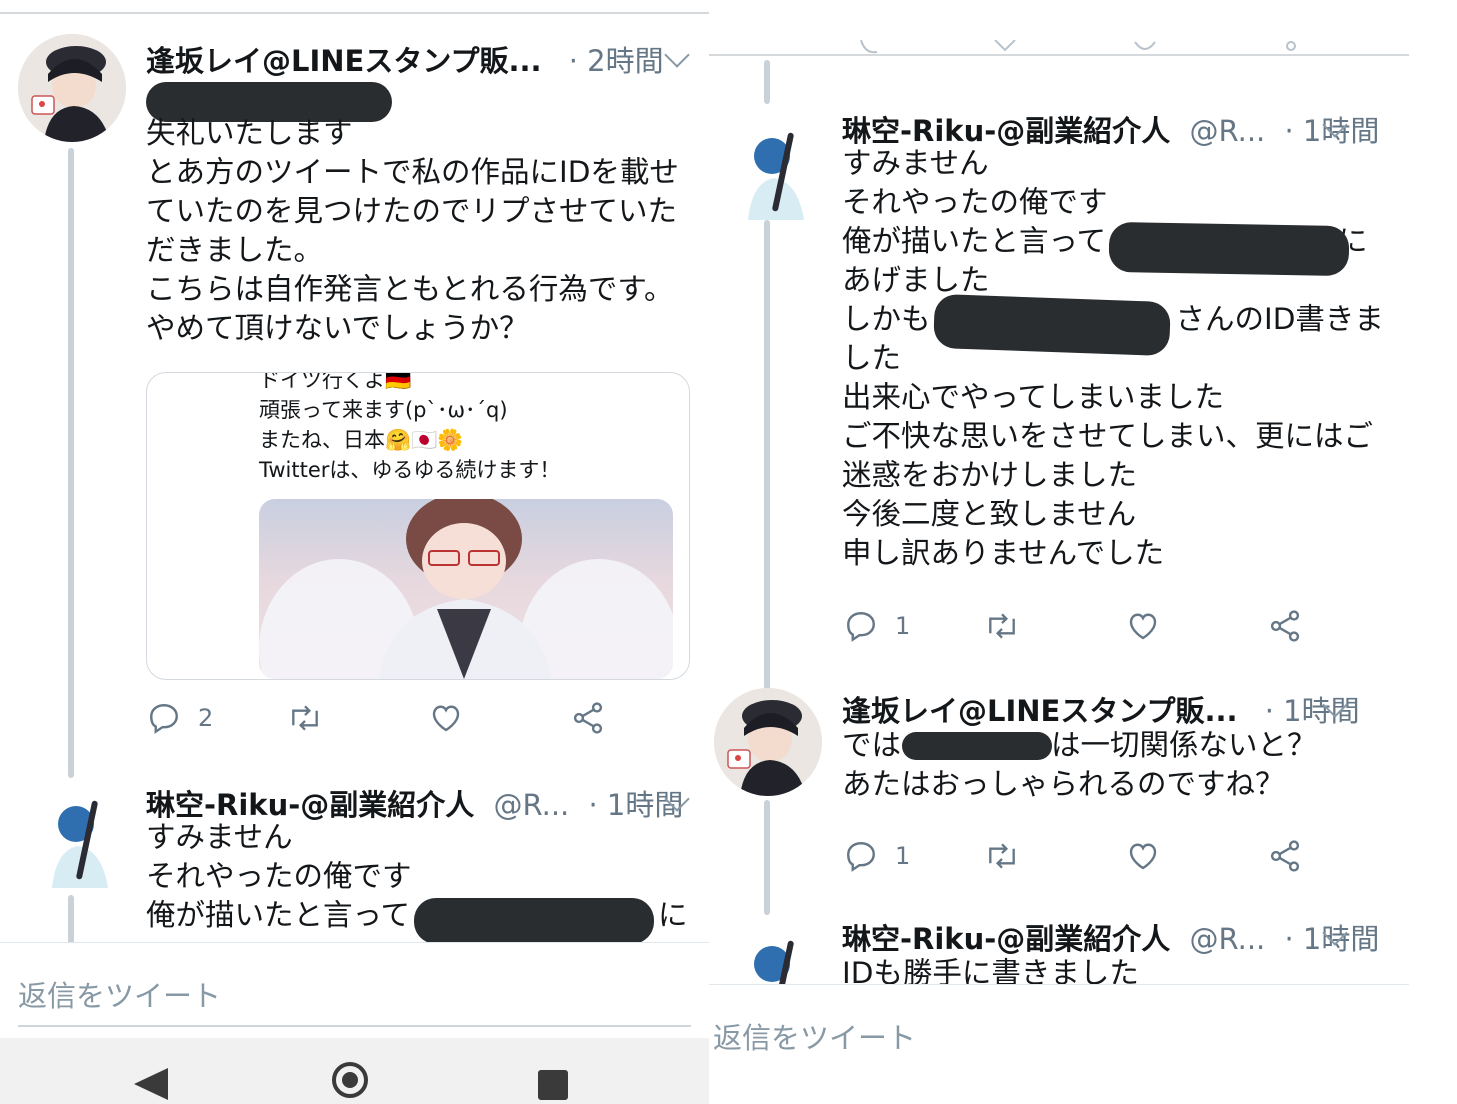  I want to click on home-nav-icon, so click(350, 1080).